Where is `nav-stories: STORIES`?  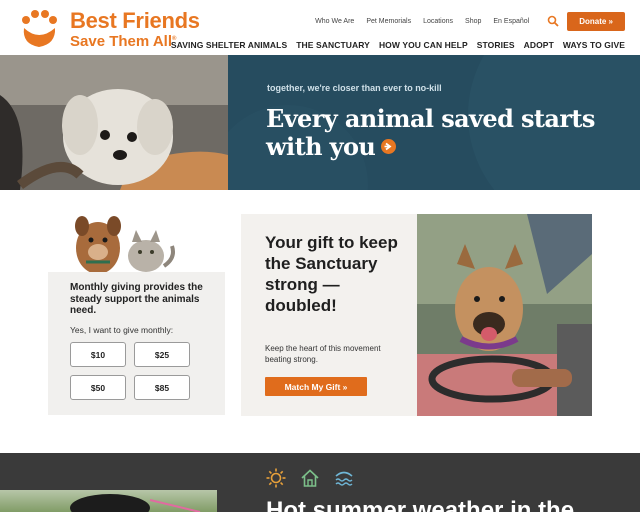
nav-stories: STORIES is located at coordinates (496, 45).